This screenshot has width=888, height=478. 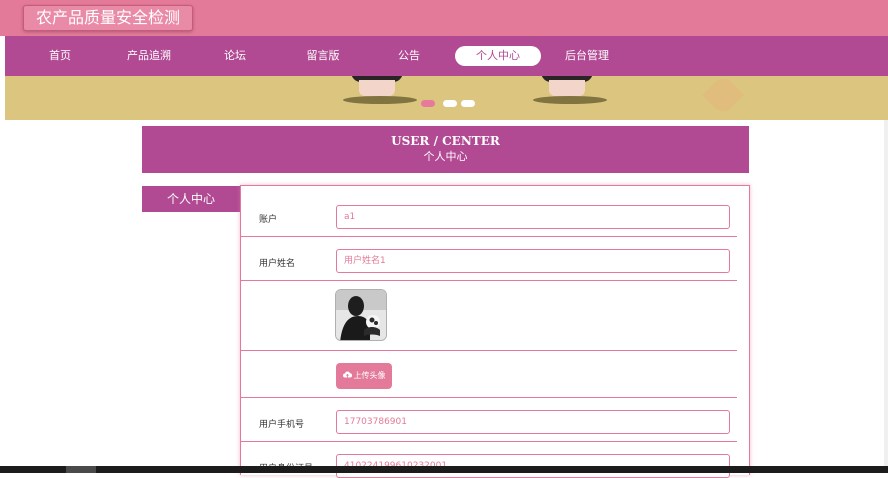 What do you see at coordinates (446, 56) in the screenshot?
I see `main-nav: 首页 产品追溯 论坛 留言版 公告 个人中心 后台管理` at bounding box center [446, 56].